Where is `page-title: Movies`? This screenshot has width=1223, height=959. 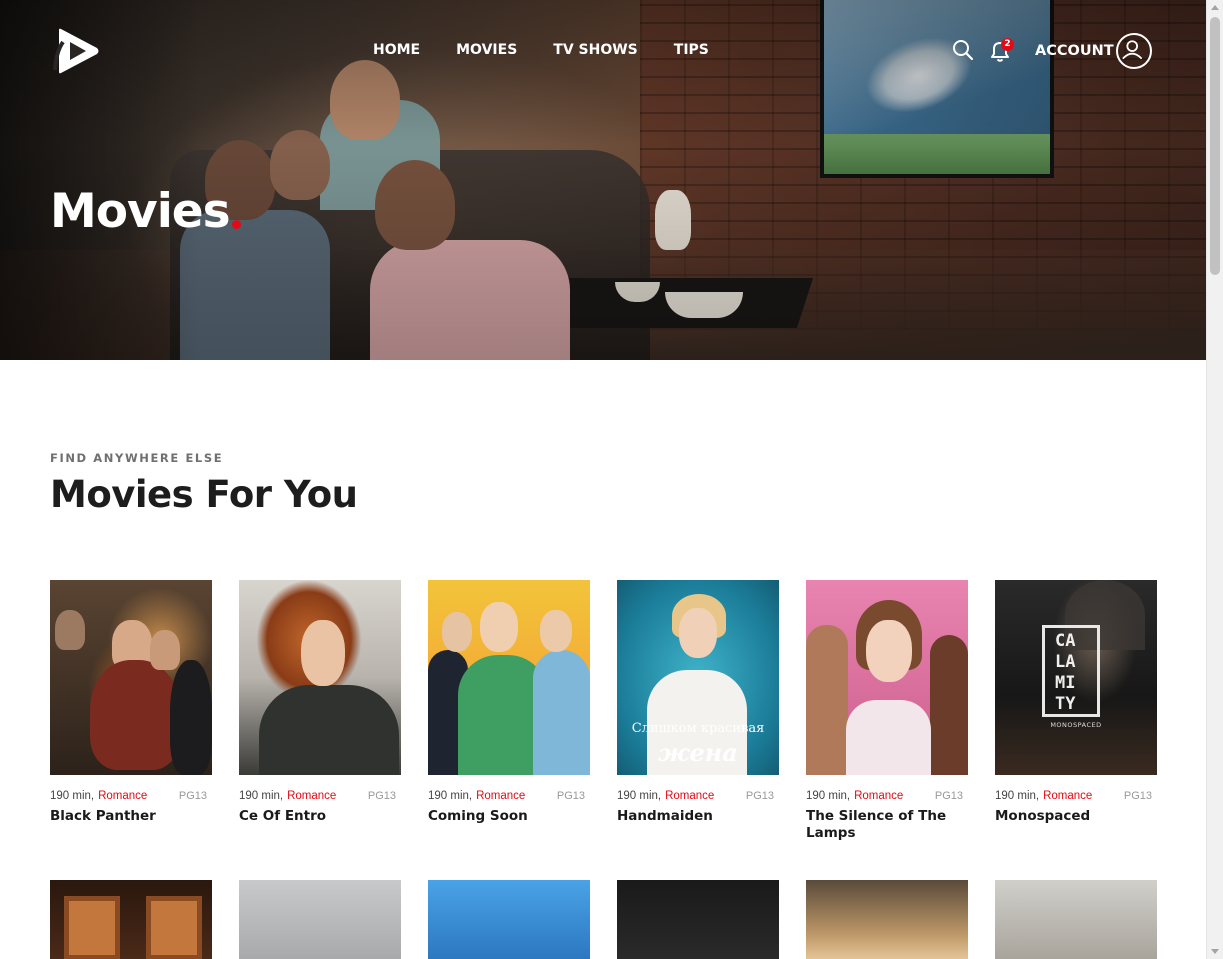 page-title: Movies is located at coordinates (140, 211).